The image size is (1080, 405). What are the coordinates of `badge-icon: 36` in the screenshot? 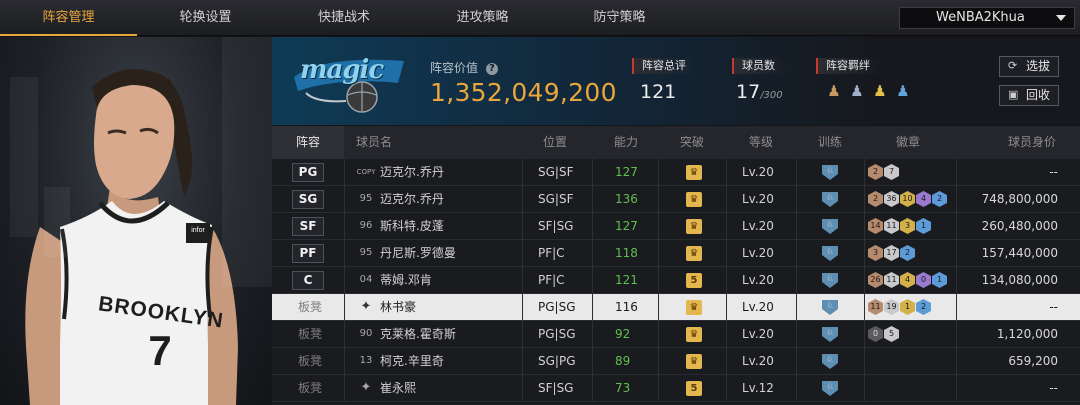 It's located at (891, 199).